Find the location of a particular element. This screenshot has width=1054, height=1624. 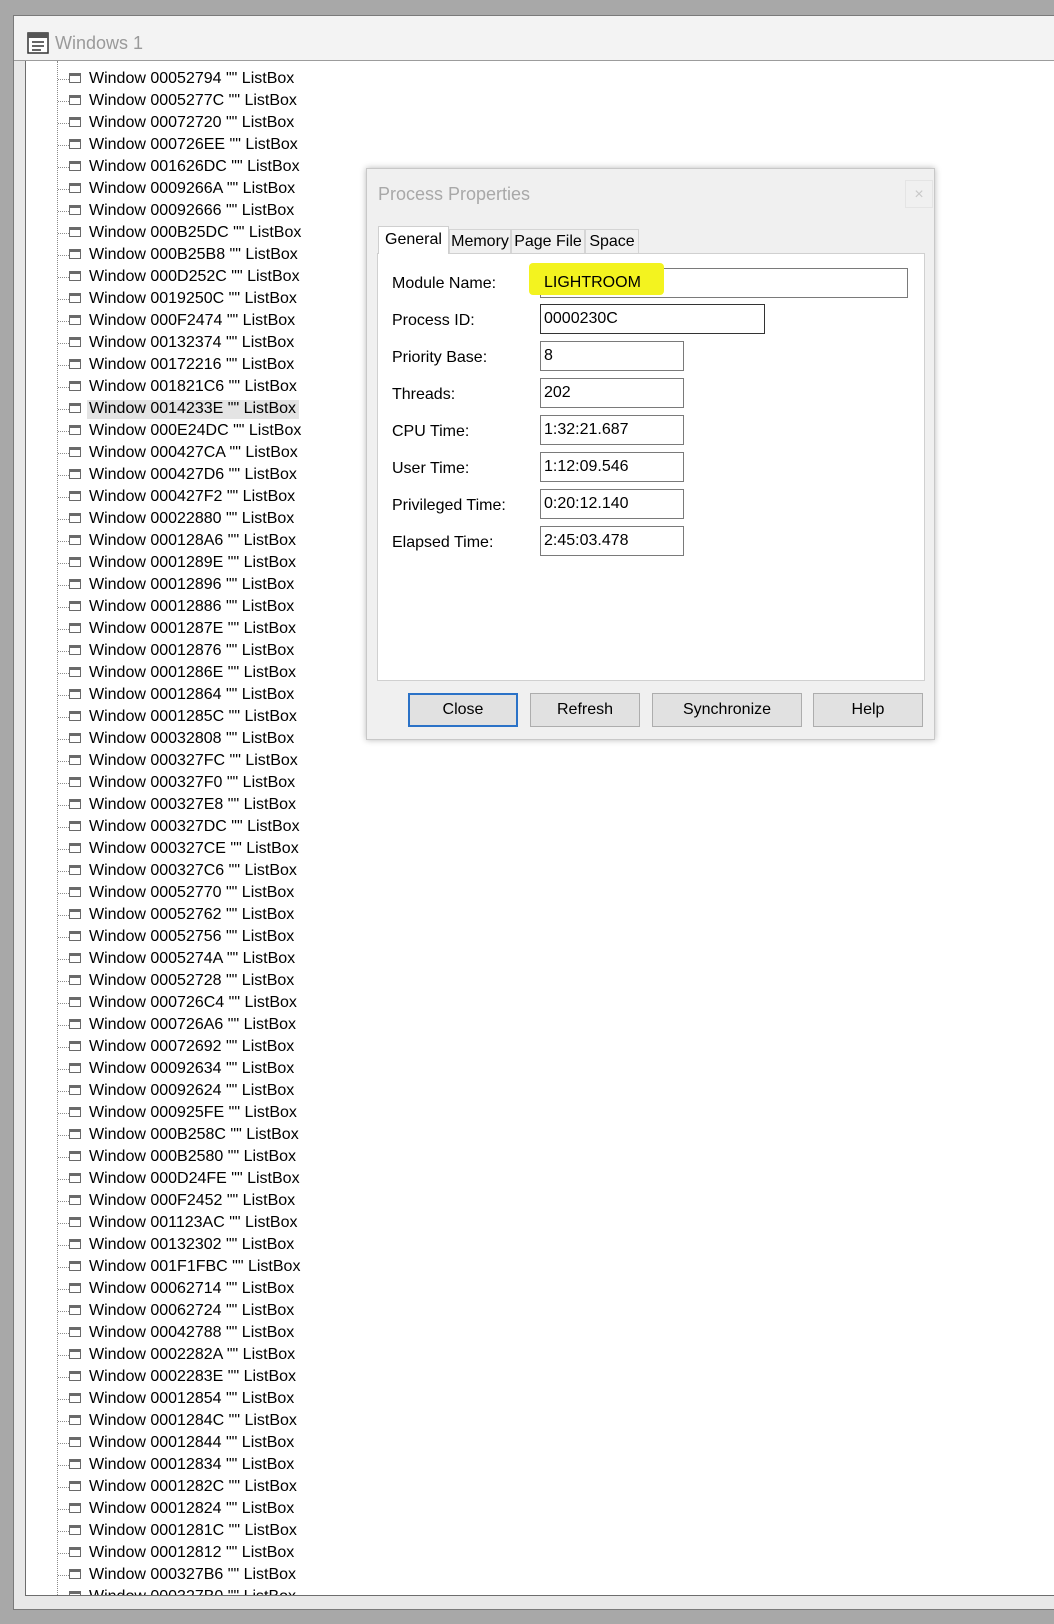

tree-row-label: Window 0005274A "" ListBox is located at coordinates (192, 958).